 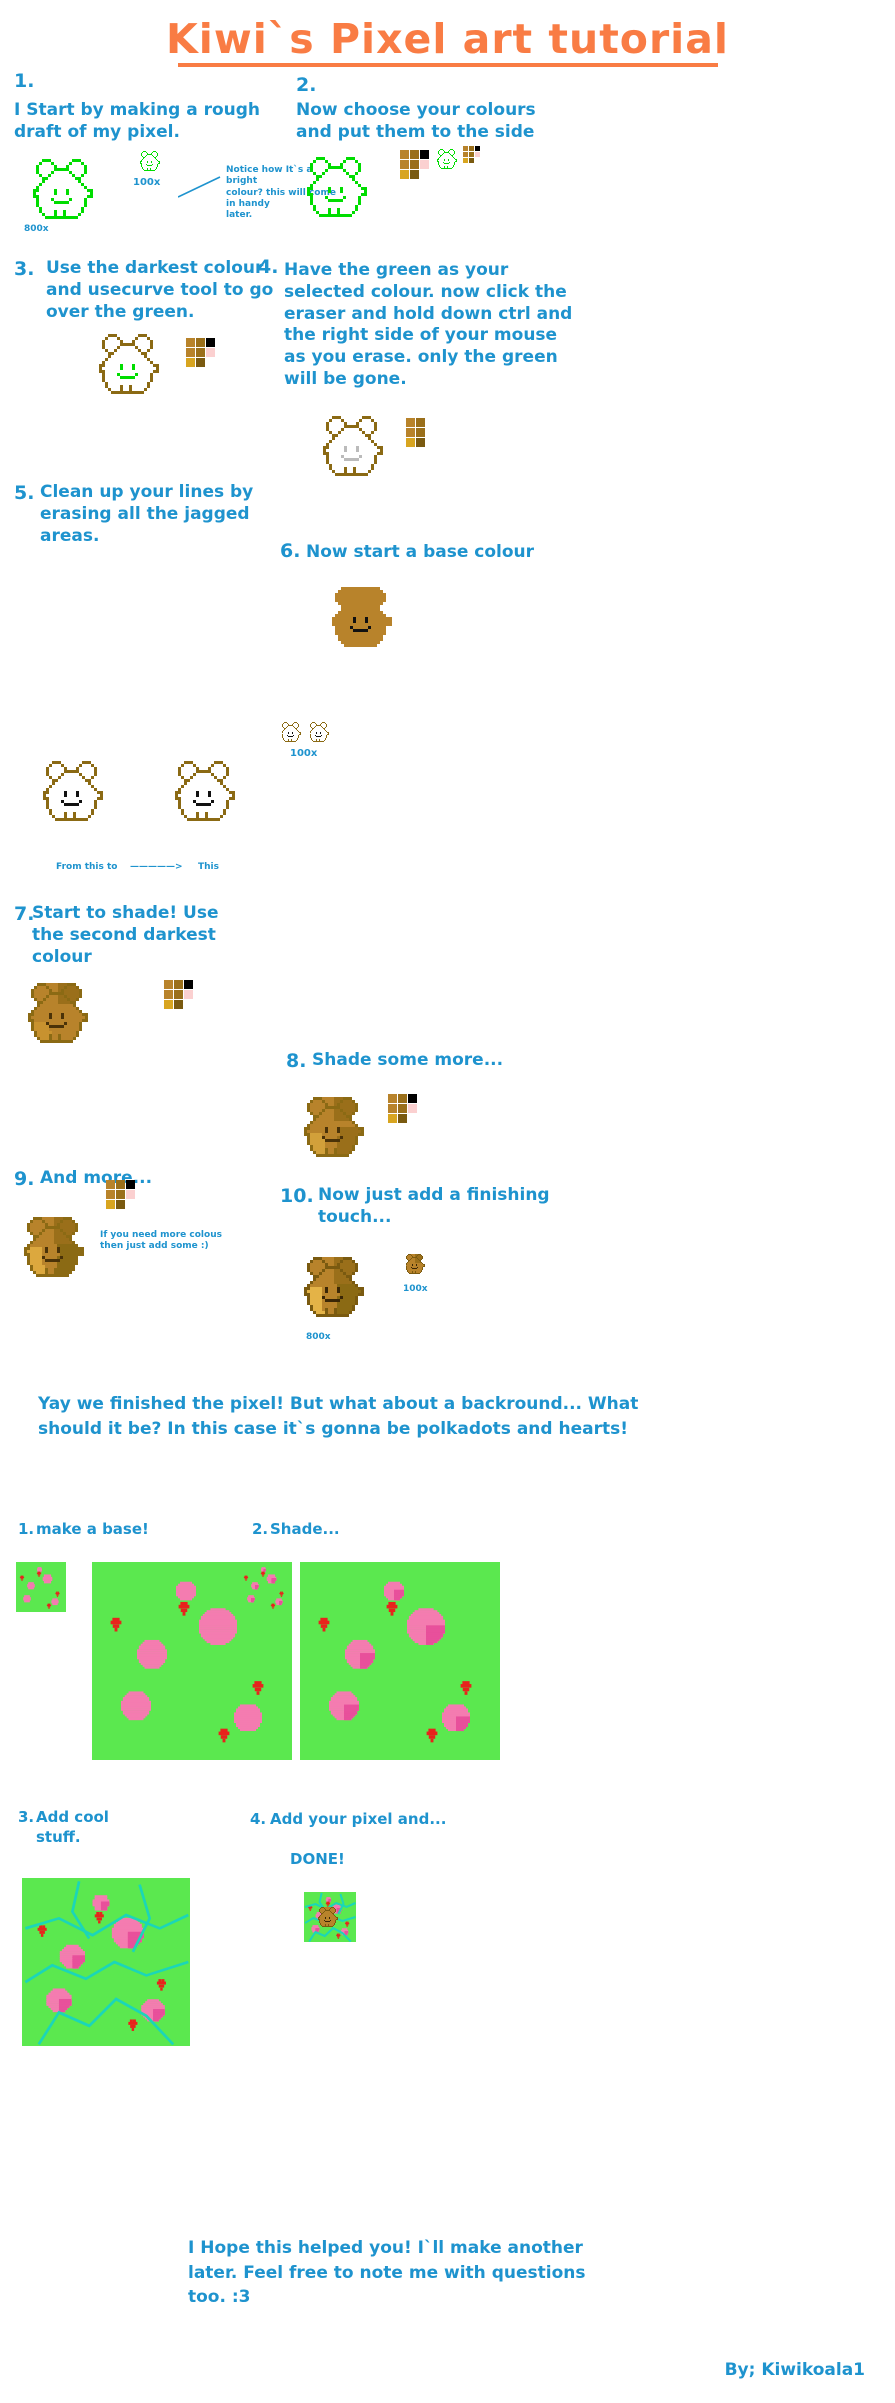 What do you see at coordinates (415, 1289) in the screenshot?
I see `step-10-zoom-100x: 100x` at bounding box center [415, 1289].